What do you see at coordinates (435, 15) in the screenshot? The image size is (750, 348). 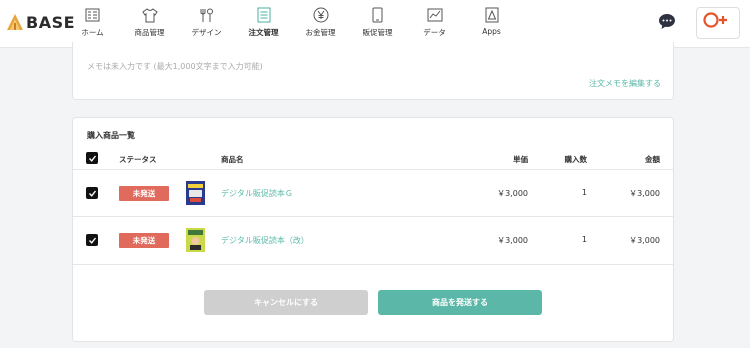 I see `chart-icon` at bounding box center [435, 15].